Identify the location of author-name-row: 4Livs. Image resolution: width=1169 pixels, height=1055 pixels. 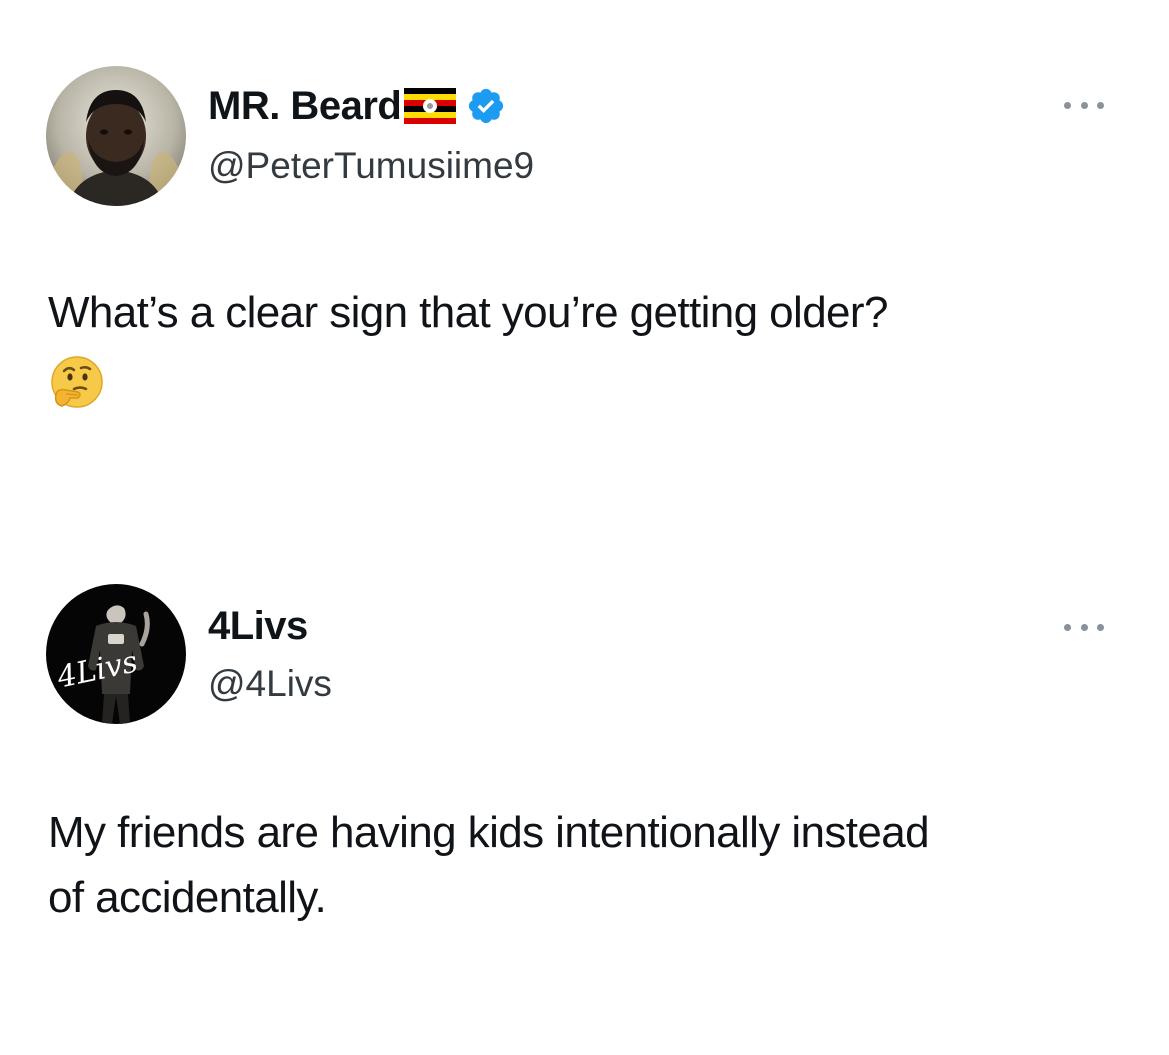
(258, 626).